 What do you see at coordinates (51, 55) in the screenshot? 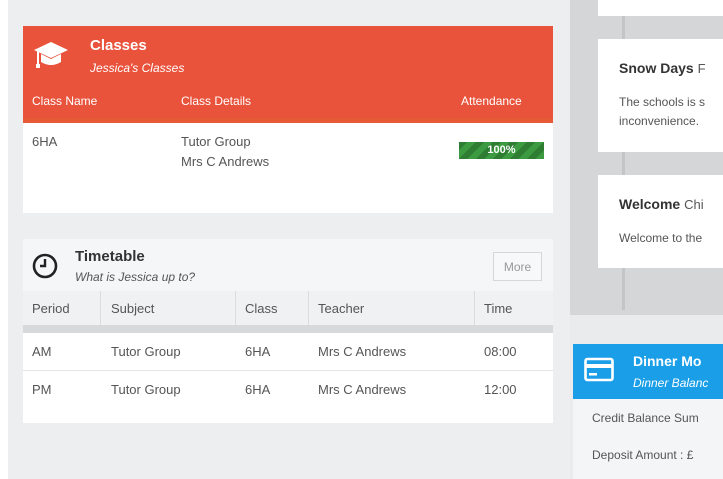
I see `graduation-cap-icon` at bounding box center [51, 55].